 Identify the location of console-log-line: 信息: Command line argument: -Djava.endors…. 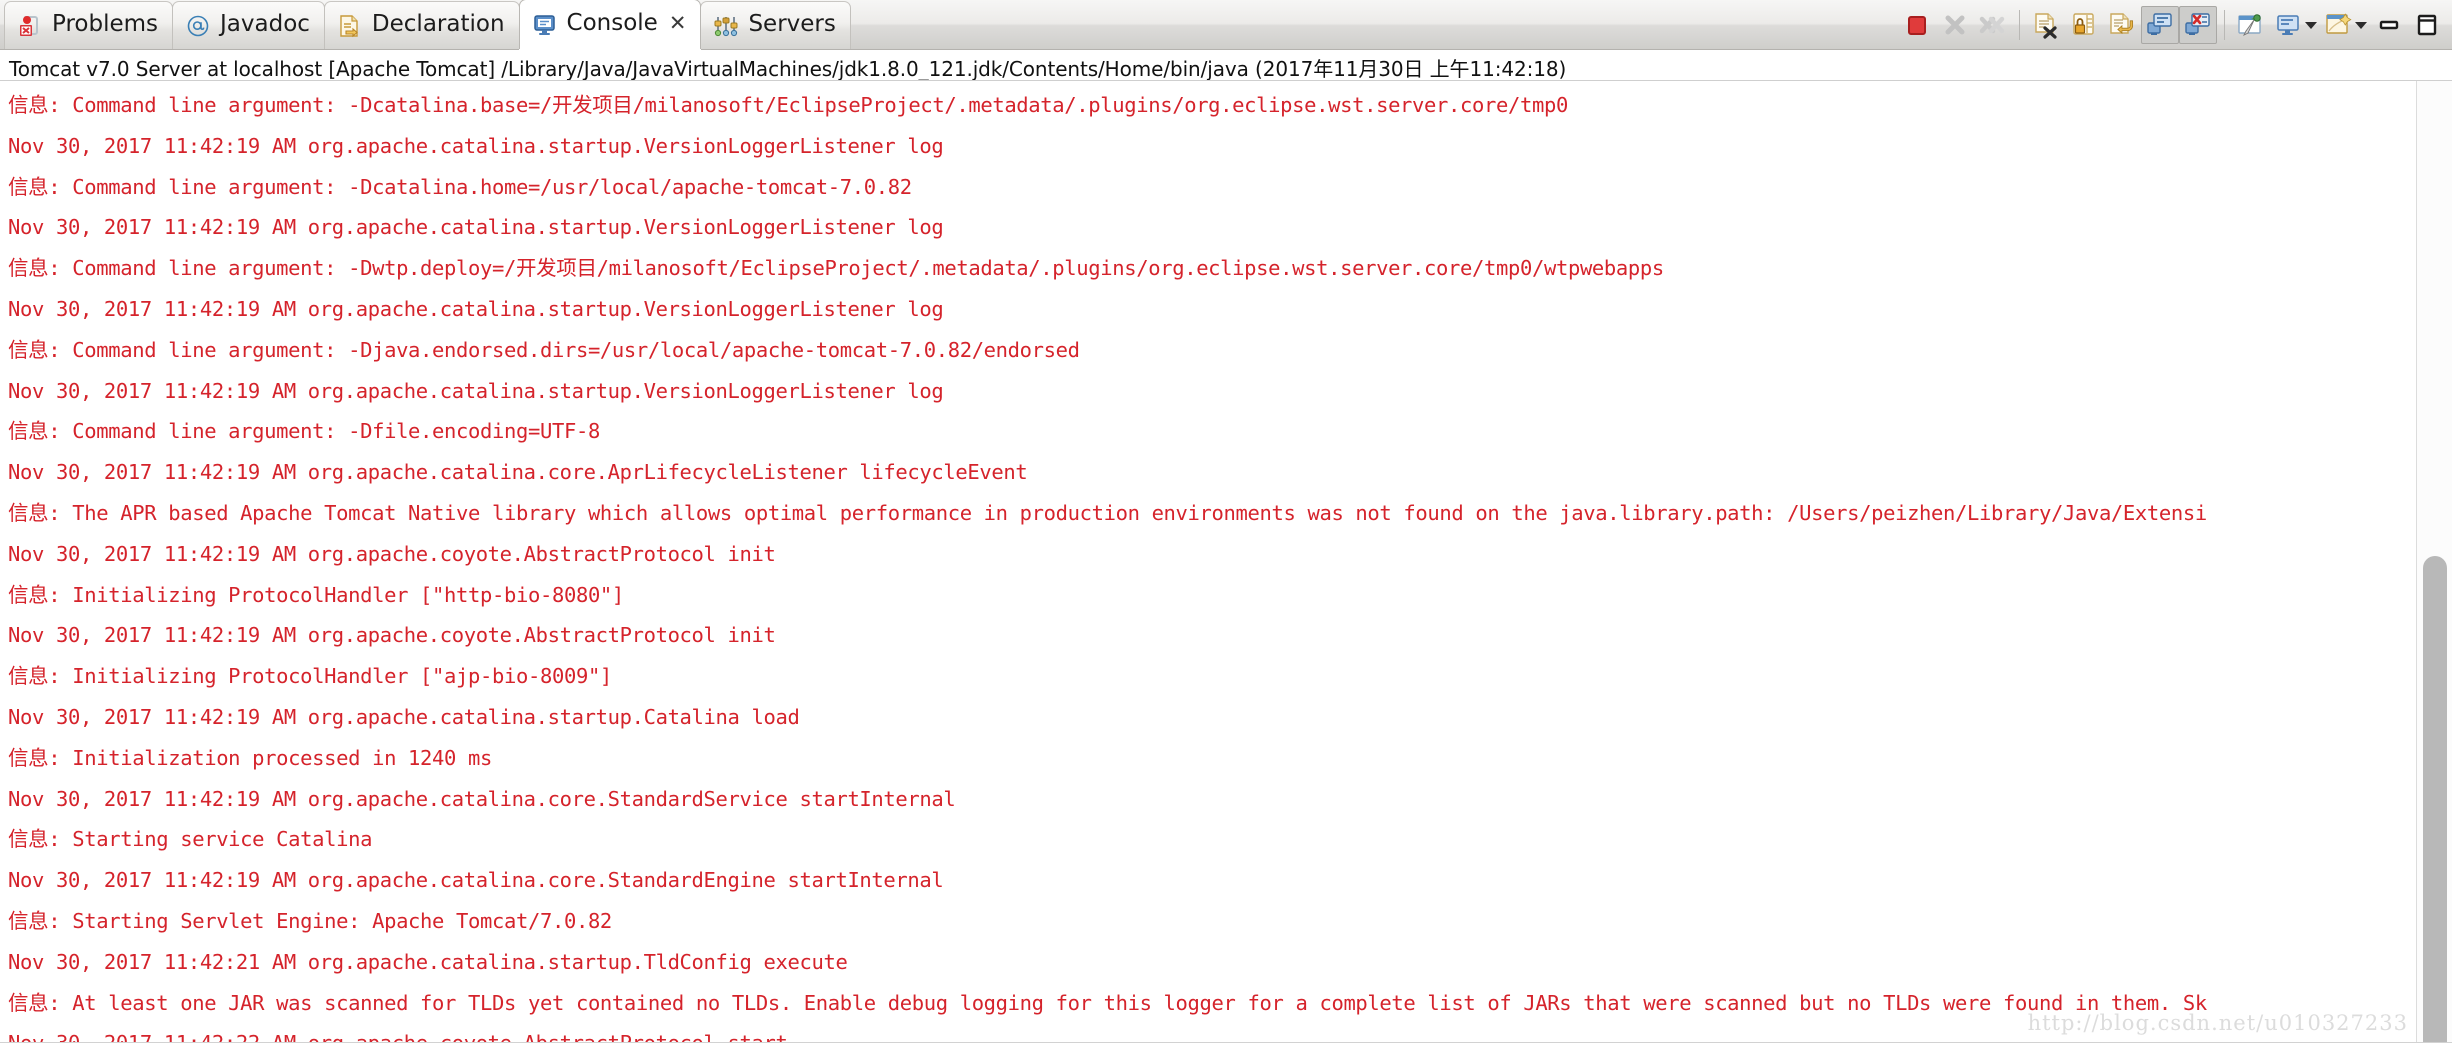
(544, 349).